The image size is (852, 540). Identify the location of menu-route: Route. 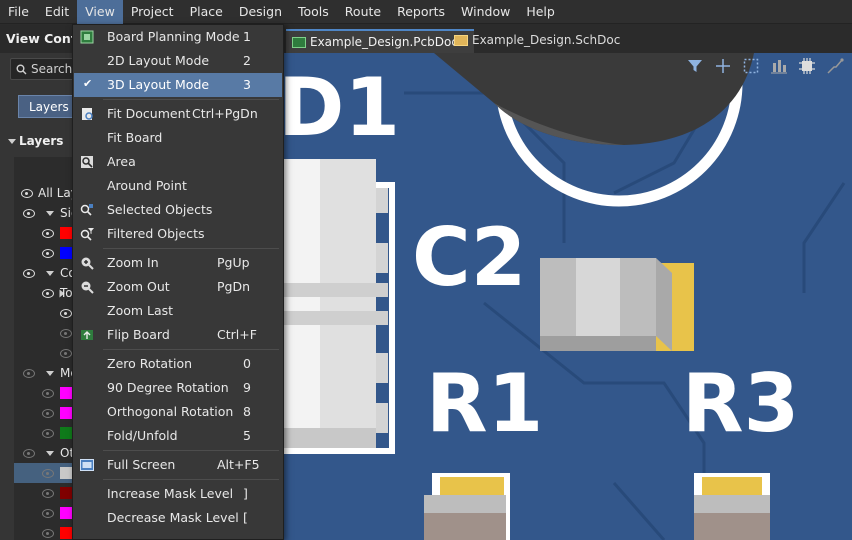
(363, 12).